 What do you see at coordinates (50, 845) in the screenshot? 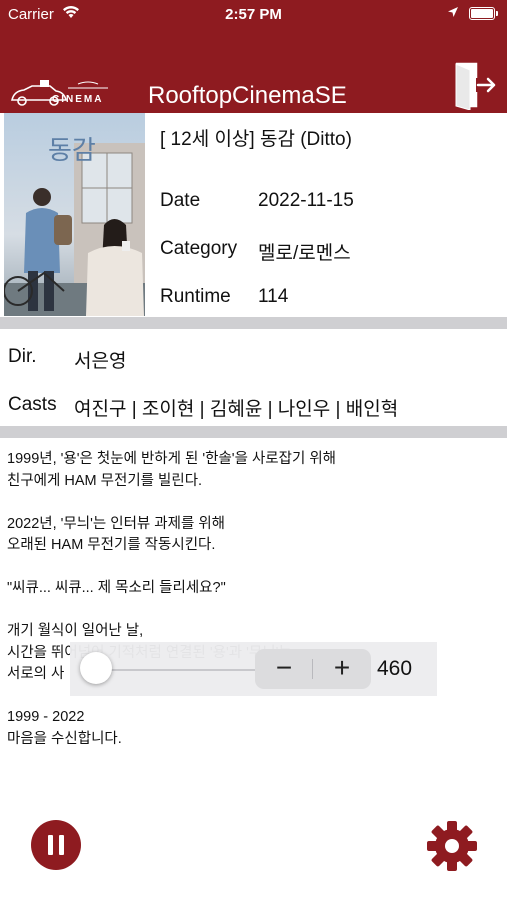
I see `pause-icon` at bounding box center [50, 845].